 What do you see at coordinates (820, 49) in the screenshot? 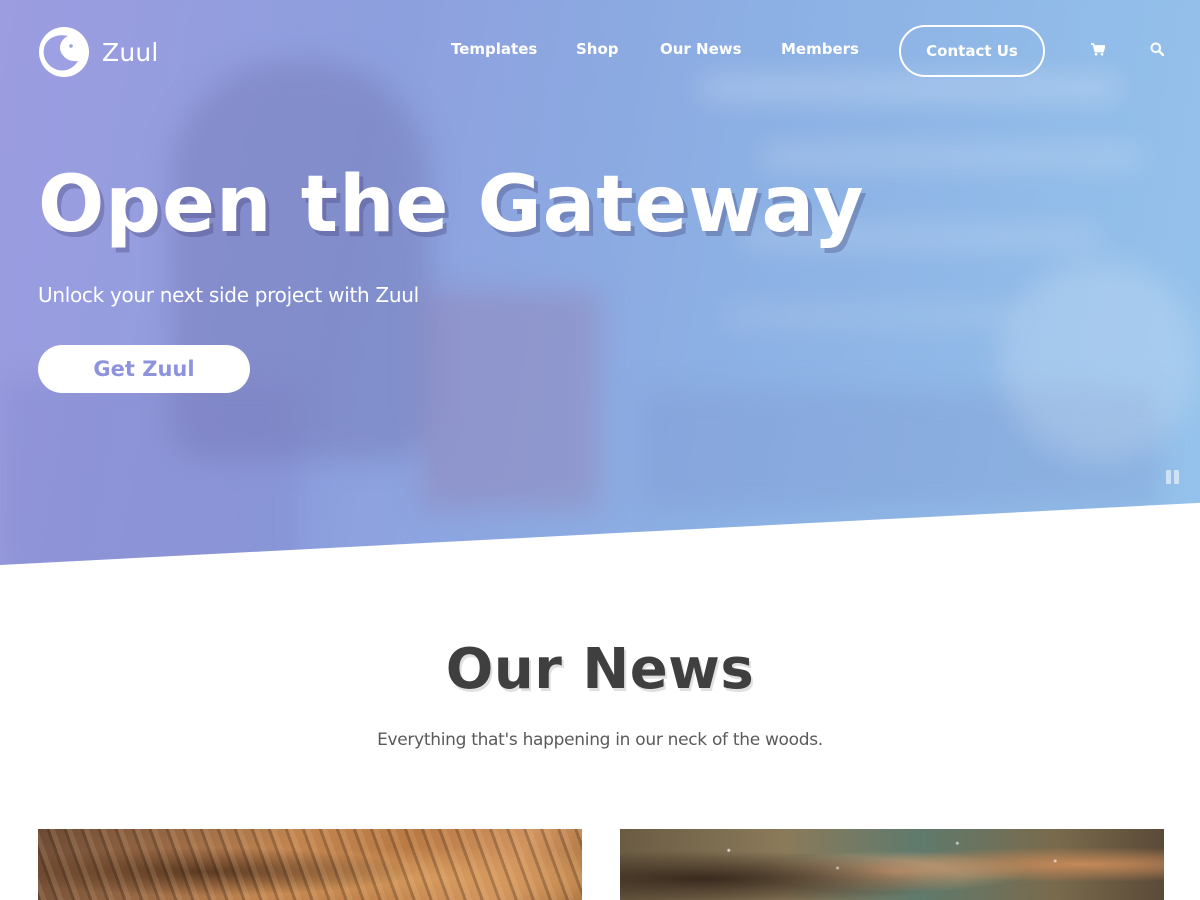
I see `nav-item-members: Members` at bounding box center [820, 49].